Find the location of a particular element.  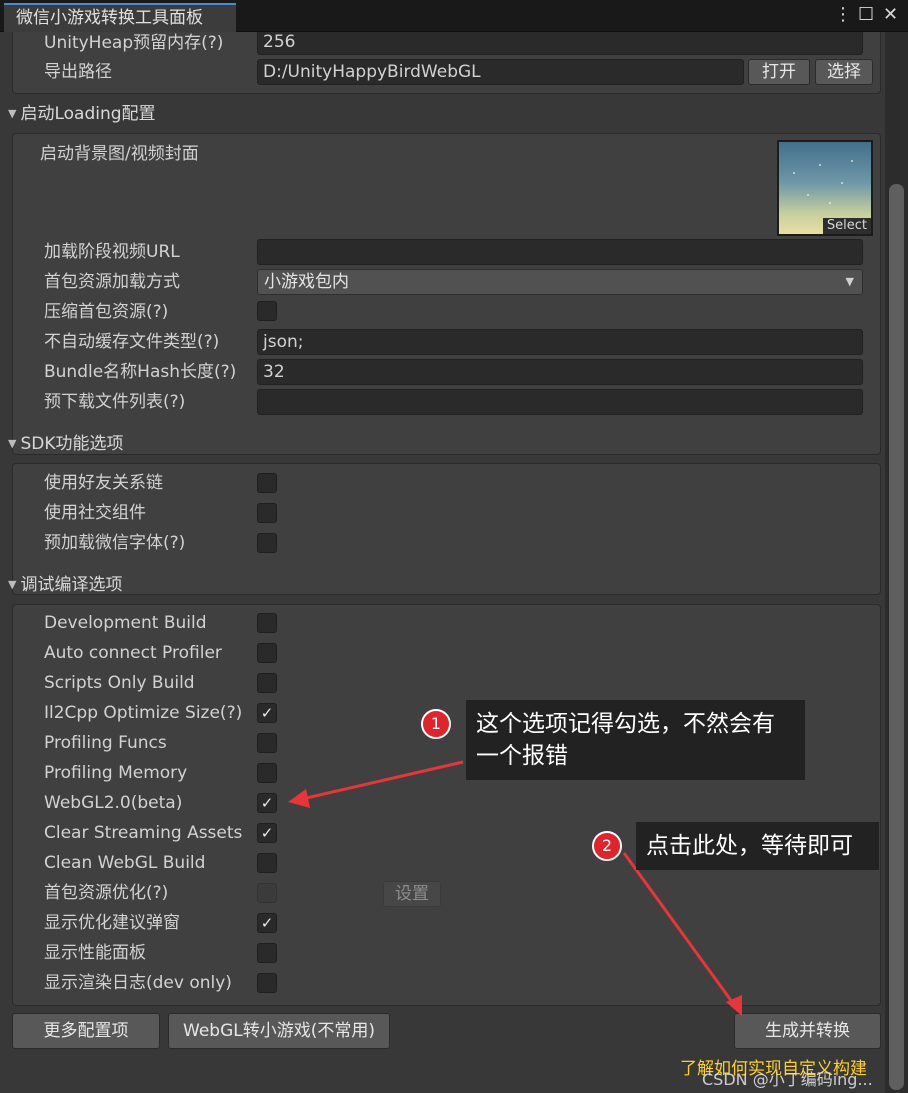

arrow-to-webgl2-checkbox is located at coordinates (376, 784).